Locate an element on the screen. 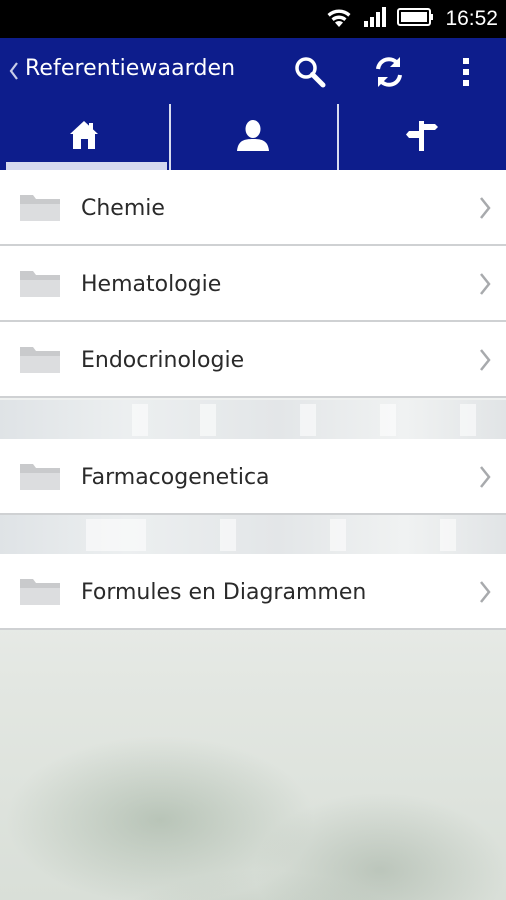 The height and width of the screenshot is (900, 506). list-group: Formules en Diagrammen is located at coordinates (253, 592).